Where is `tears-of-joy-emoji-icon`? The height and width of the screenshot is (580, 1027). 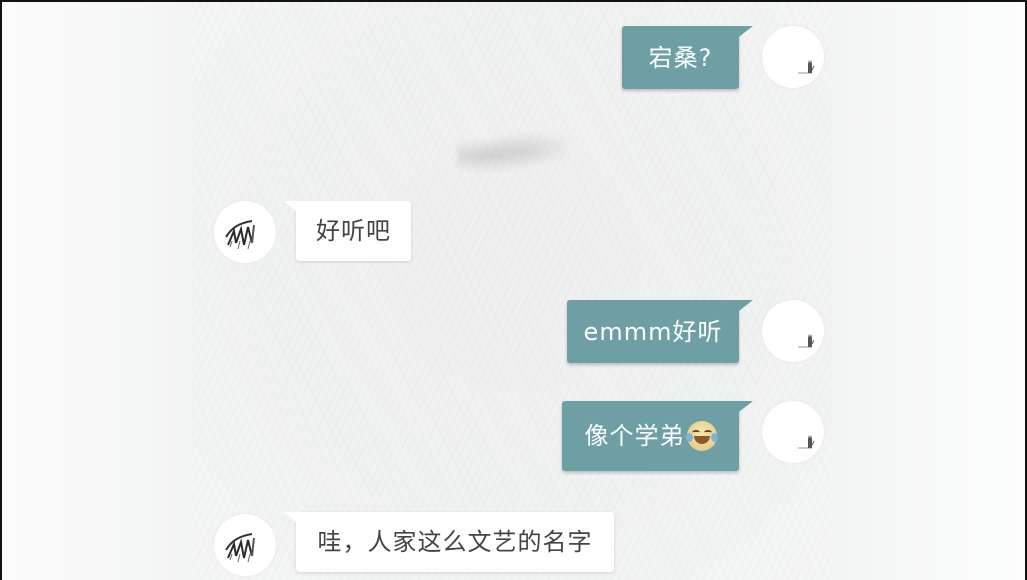
tears-of-joy-emoji-icon is located at coordinates (701, 436).